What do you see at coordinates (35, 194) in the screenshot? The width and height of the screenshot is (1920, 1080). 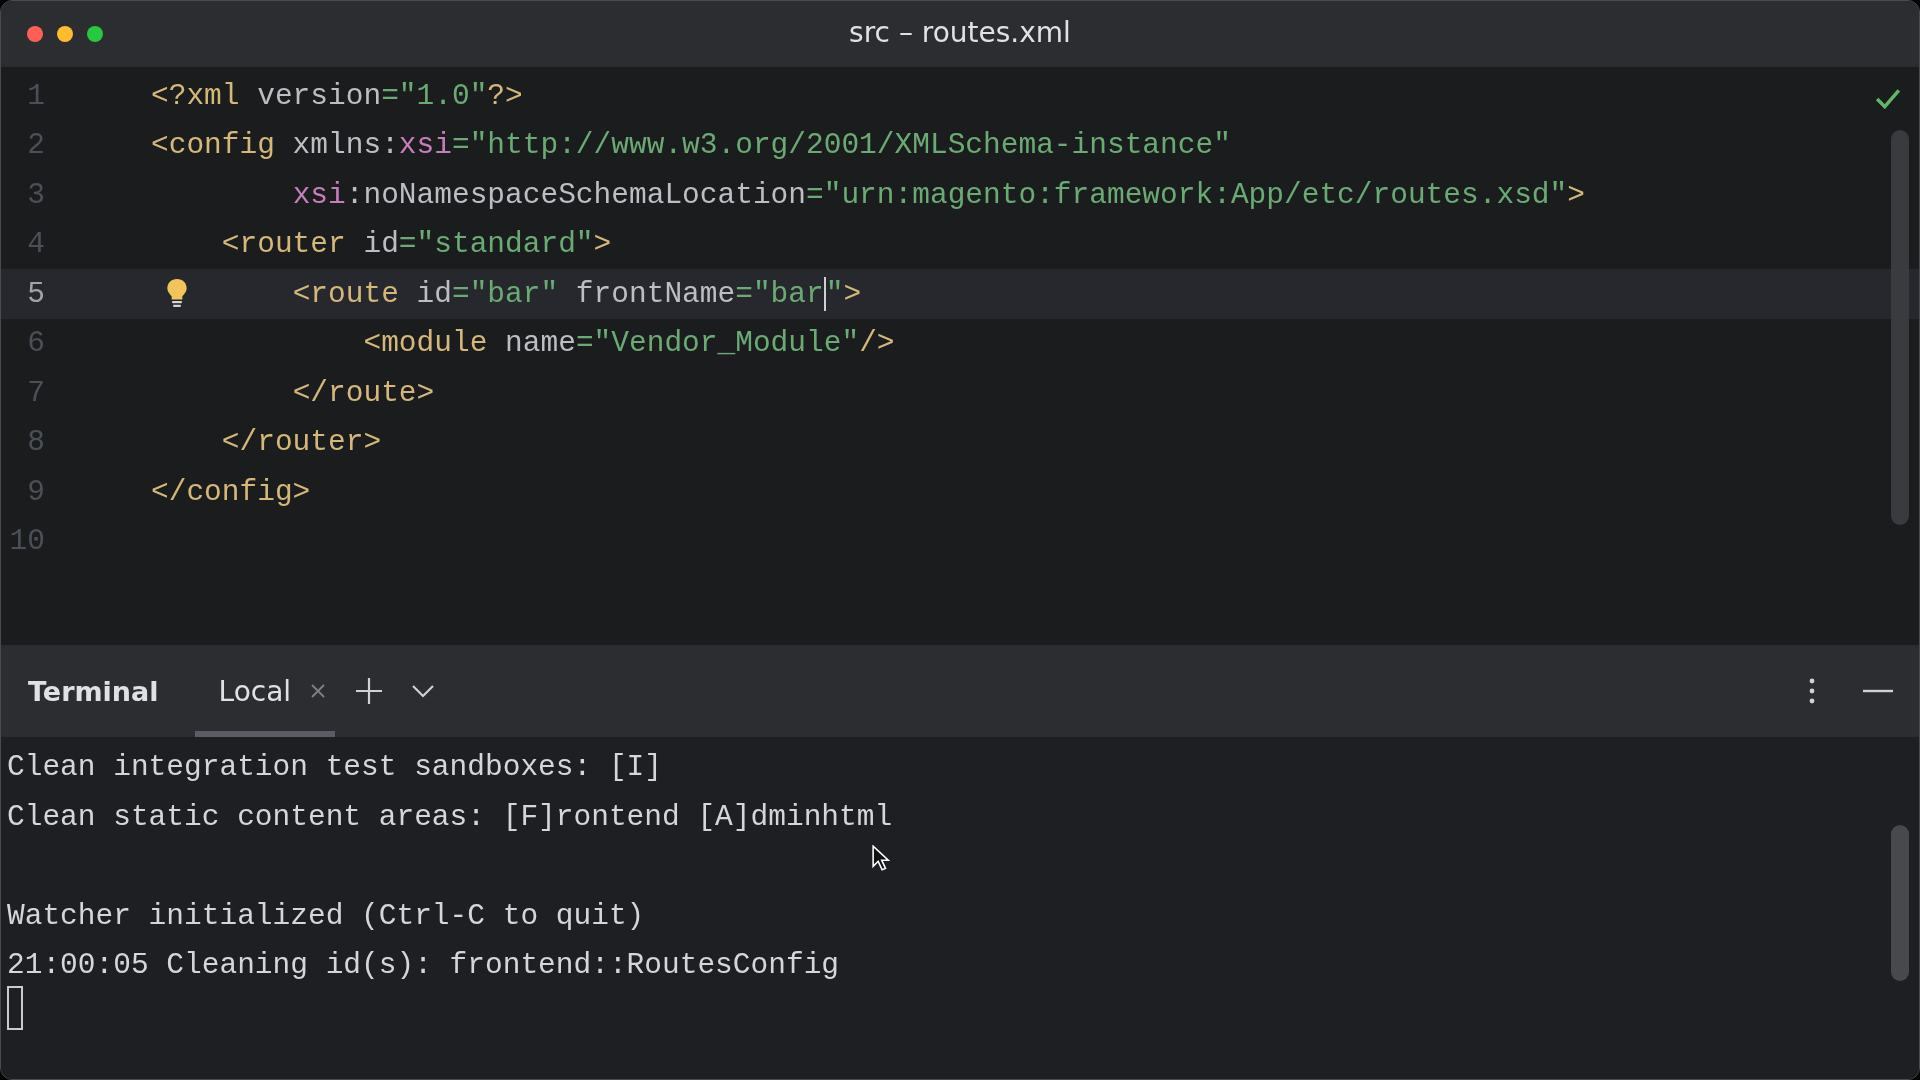 I see `line-number: 3` at bounding box center [35, 194].